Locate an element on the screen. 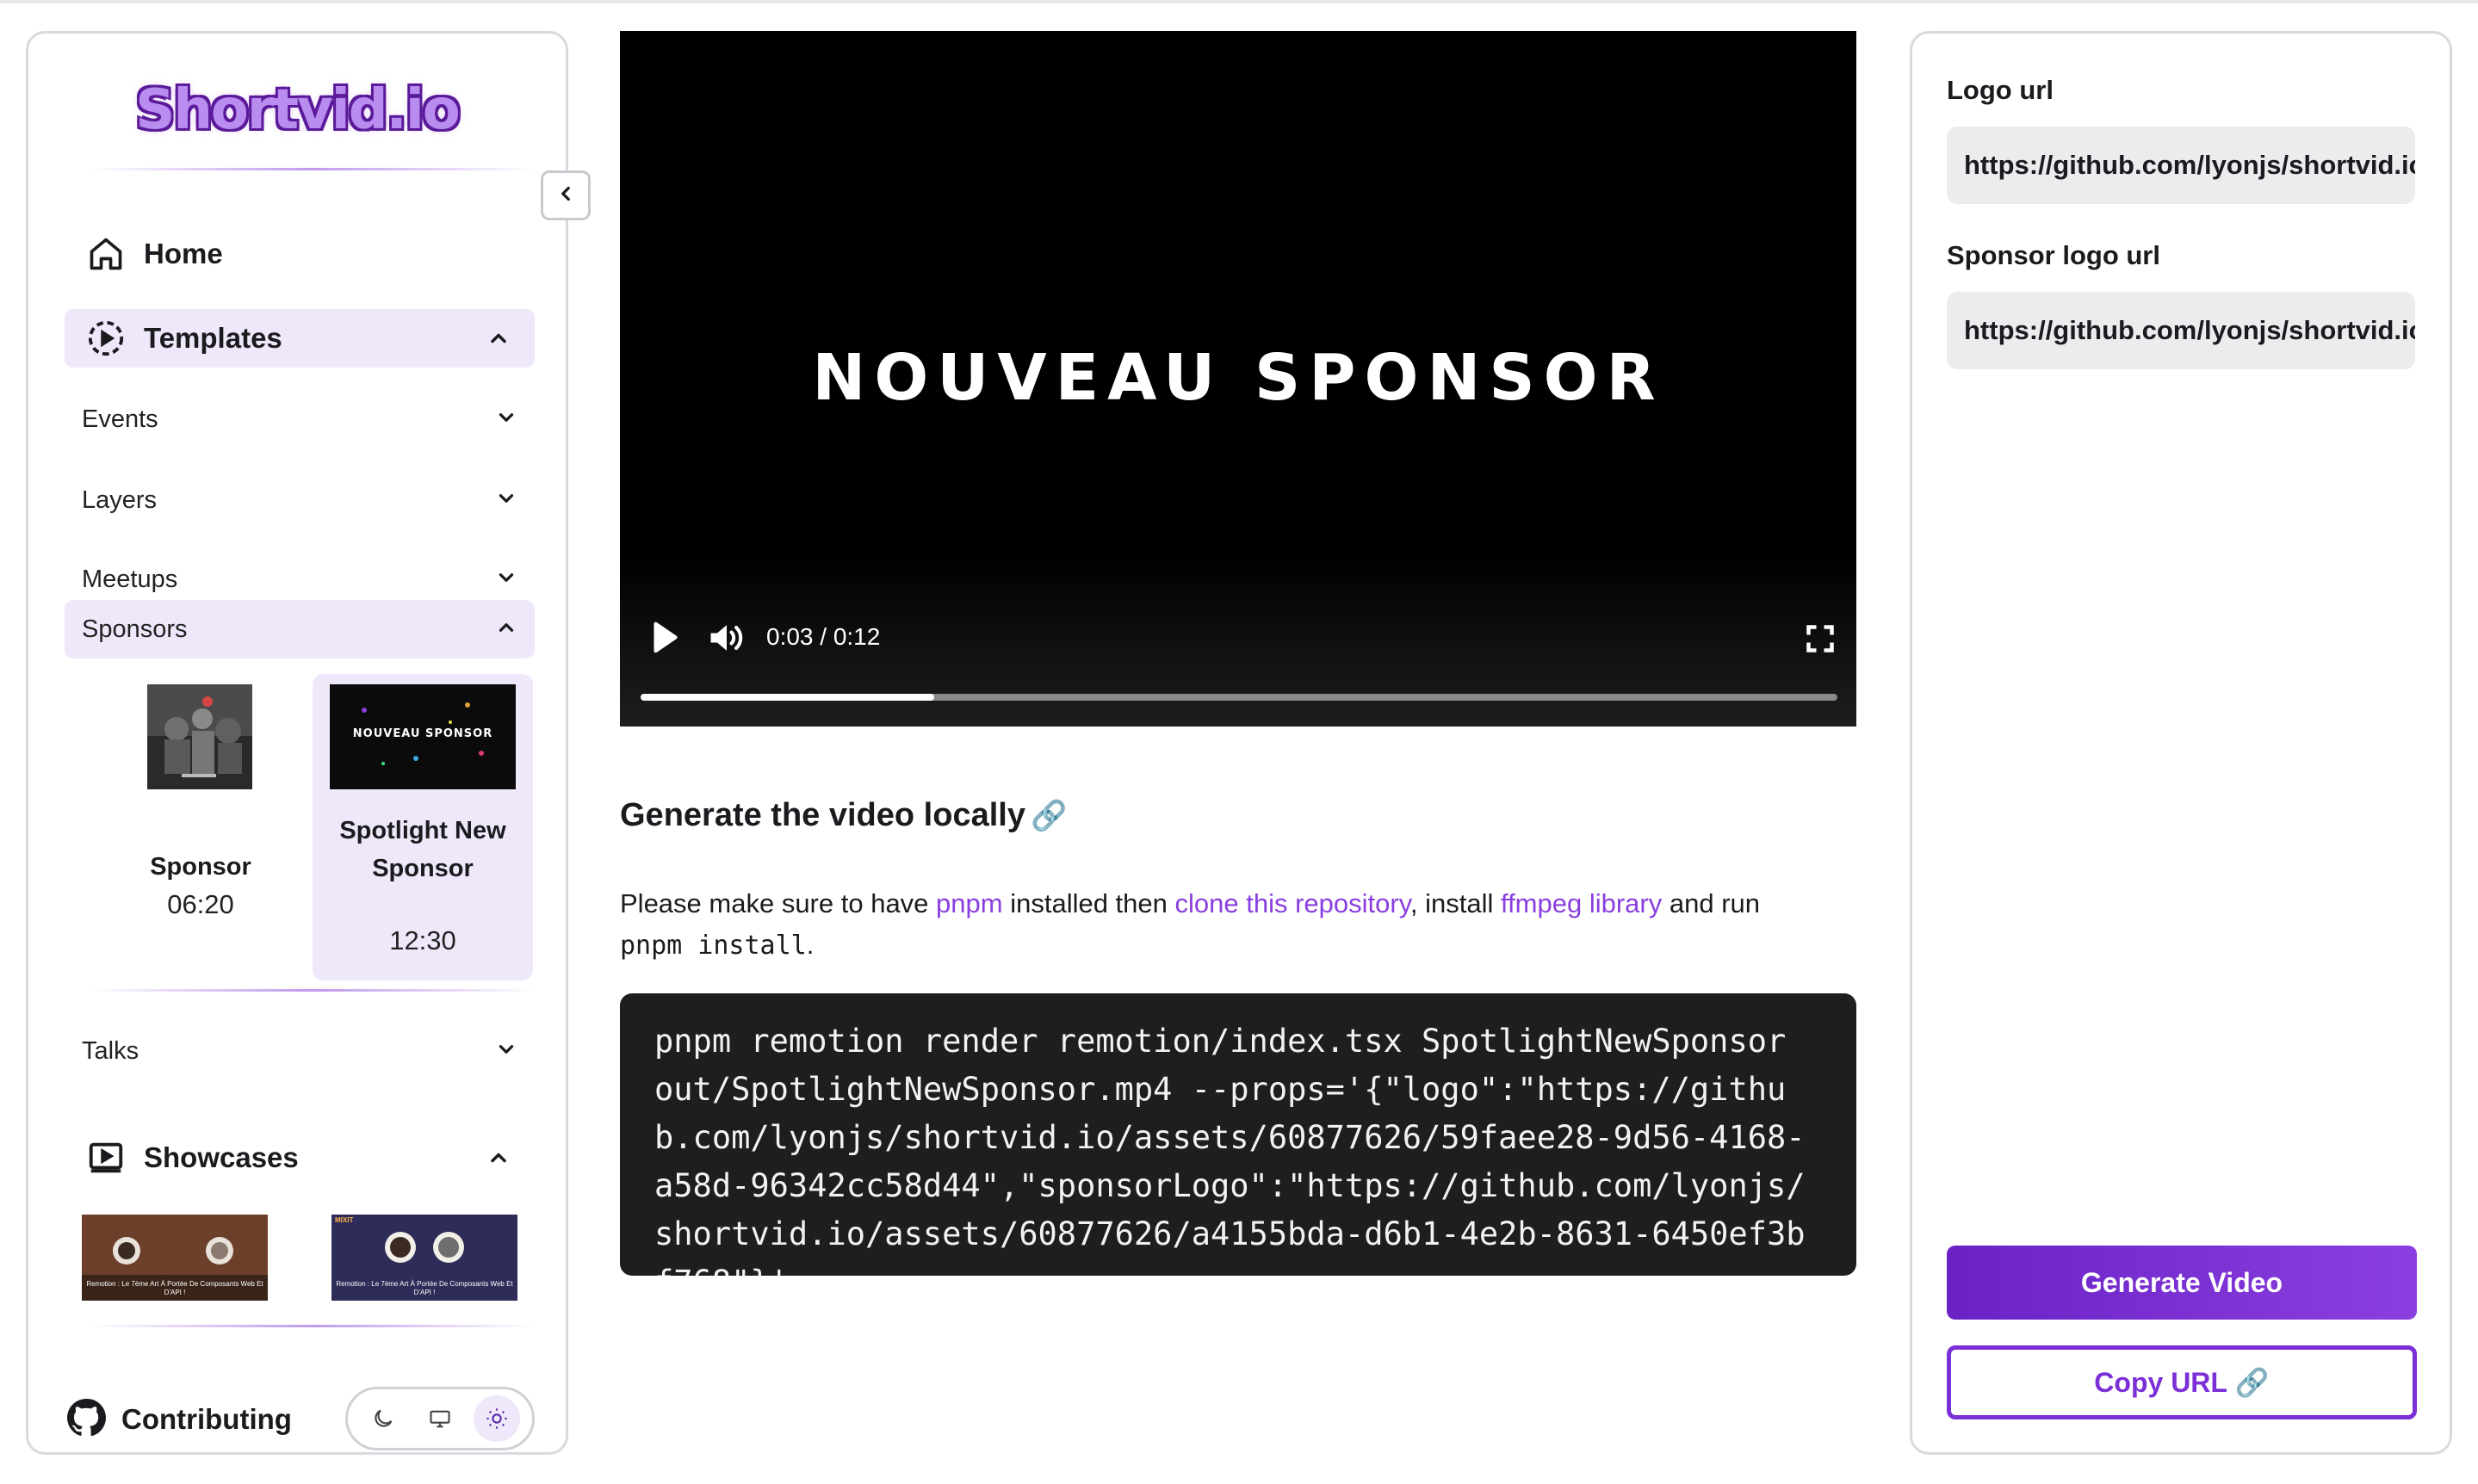 The height and width of the screenshot is (1484, 2478). nav-showcases: Showcases is located at coordinates (300, 1157).